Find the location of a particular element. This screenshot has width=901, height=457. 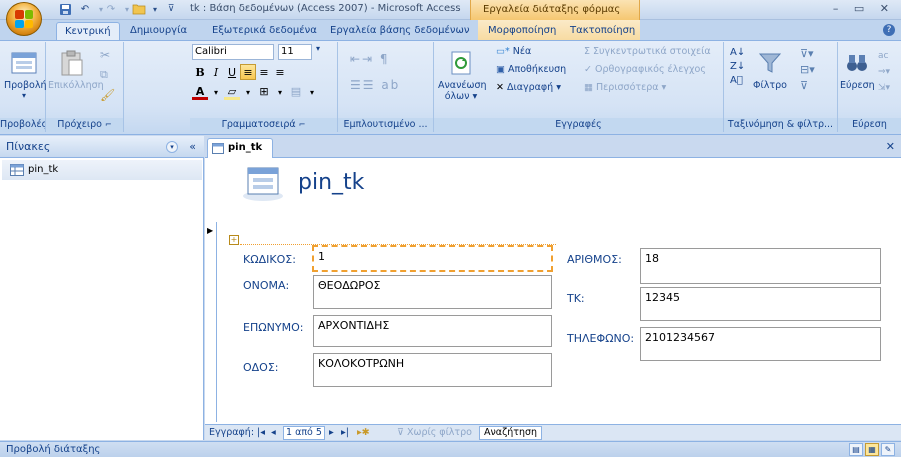

code-field: 1 is located at coordinates (432, 258).